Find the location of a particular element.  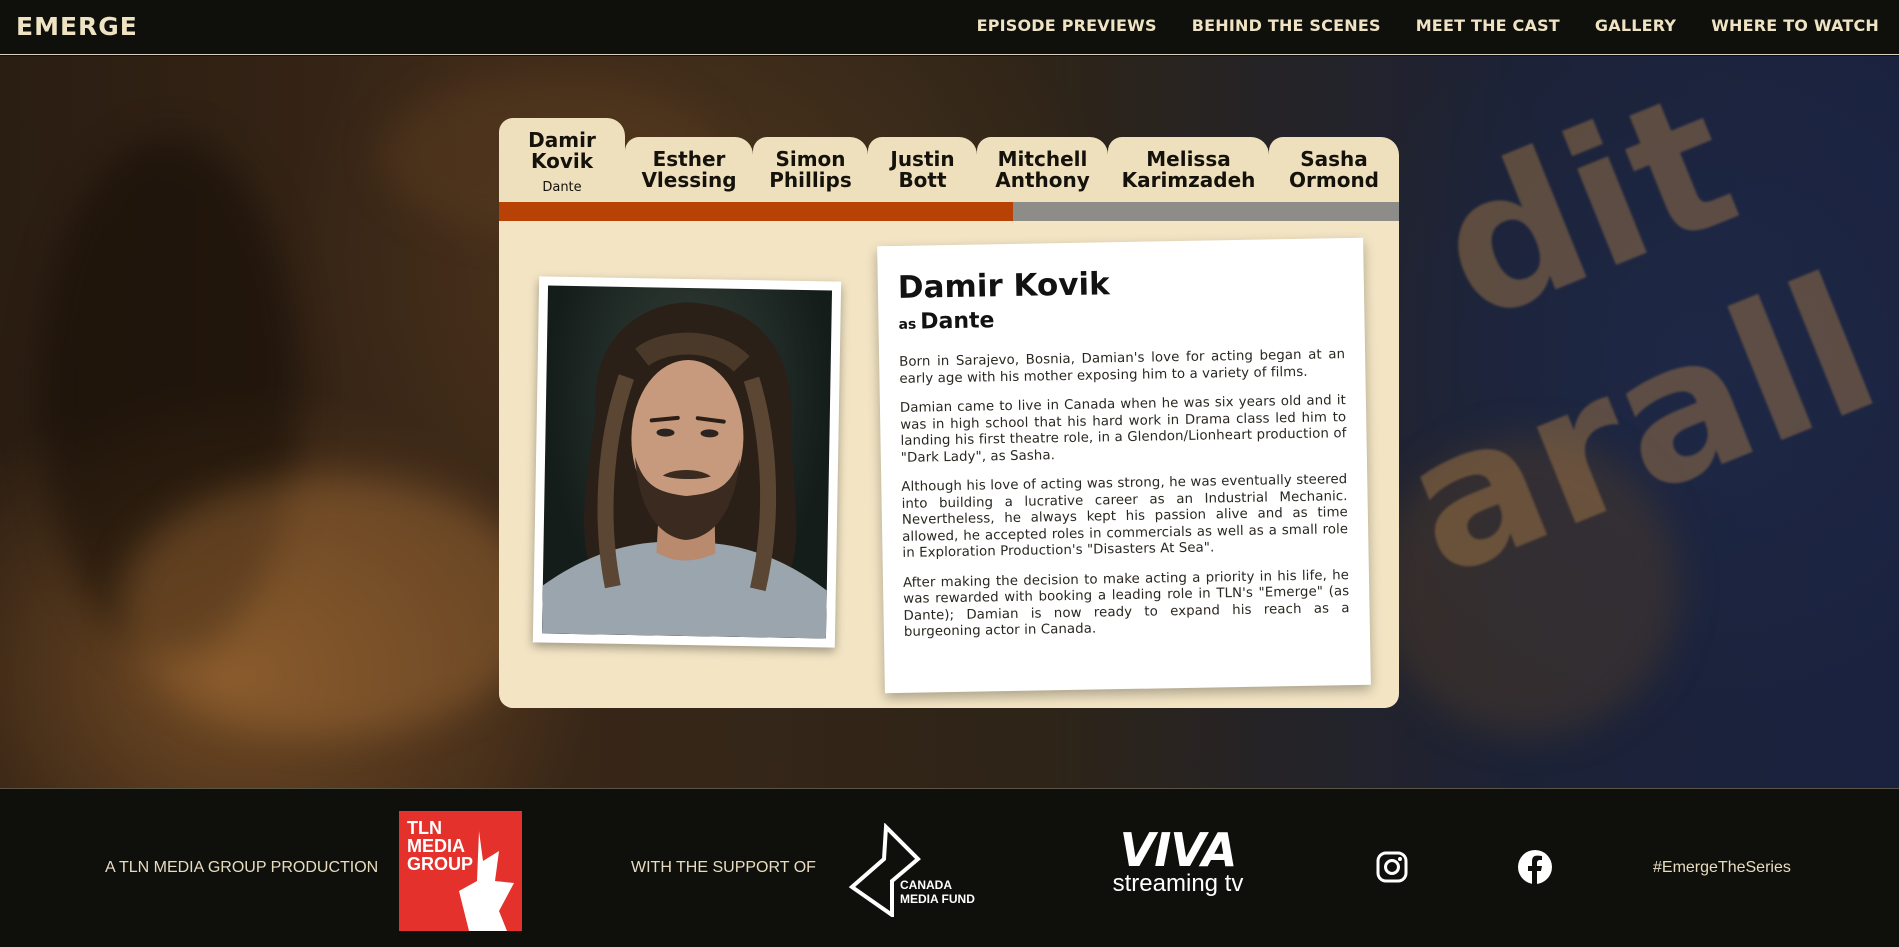

cmf-line: CANADA is located at coordinates (926, 885).